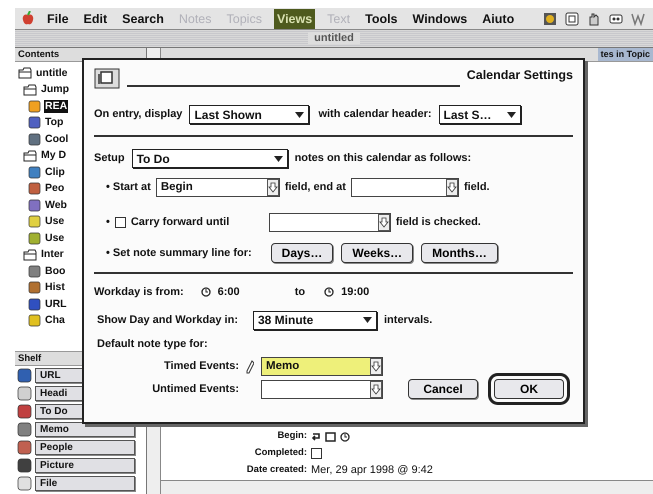 The height and width of the screenshot is (494, 653). I want to click on field-label: intervals., so click(408, 320).